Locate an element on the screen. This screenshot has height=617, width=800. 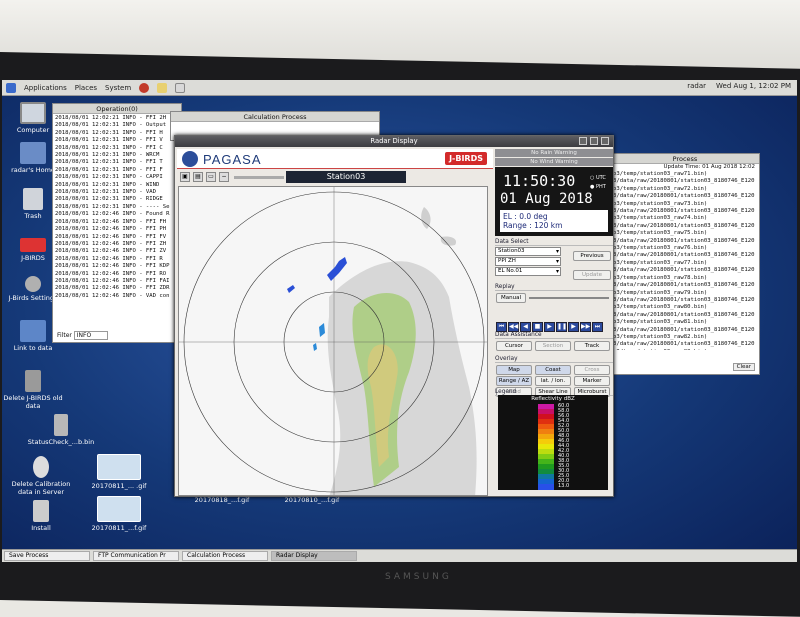
data-select-section: Data Select is located at coordinates (554, 242).